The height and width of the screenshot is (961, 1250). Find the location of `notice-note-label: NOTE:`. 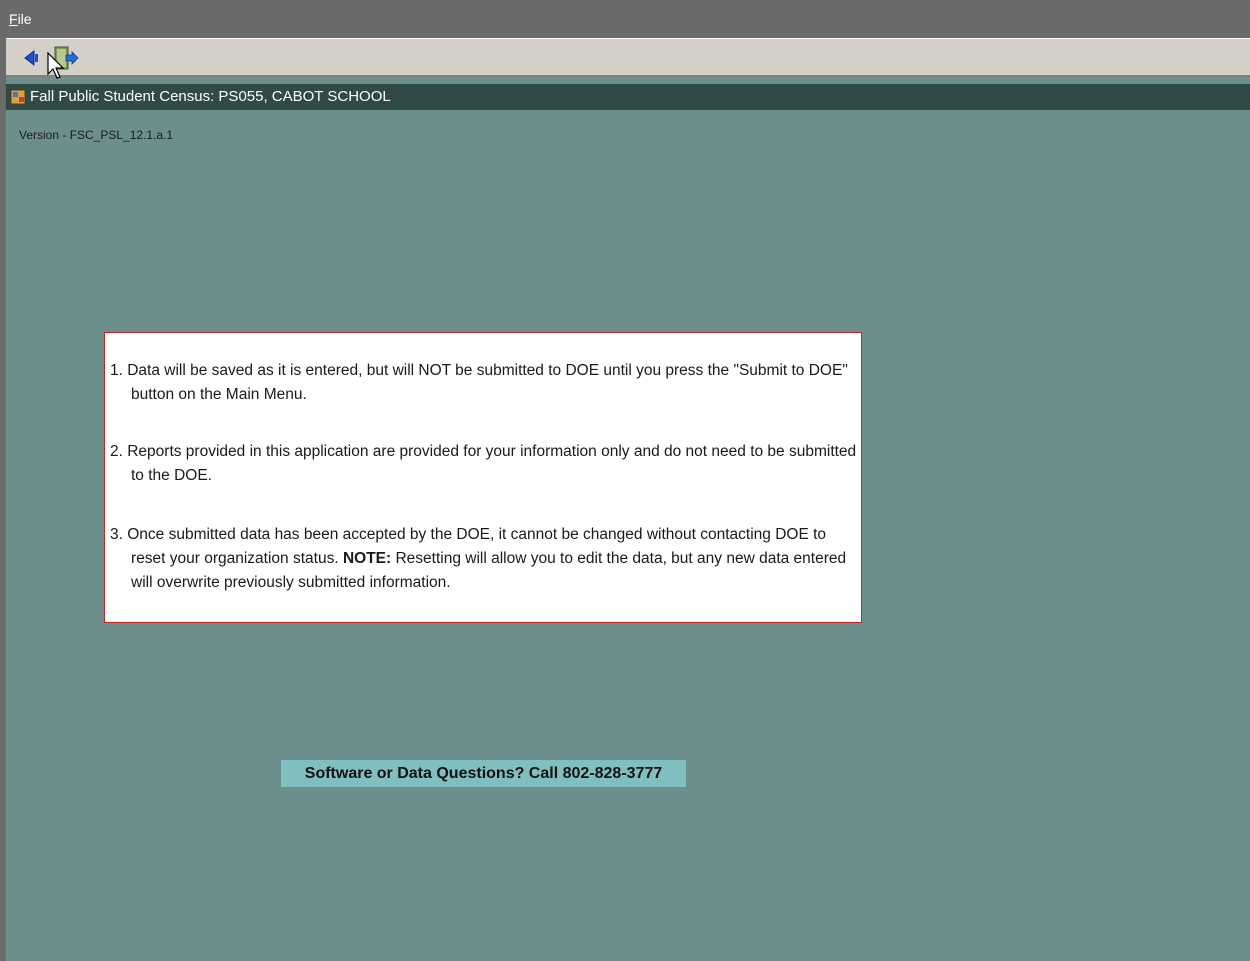

notice-note-label: NOTE: is located at coordinates (367, 558).